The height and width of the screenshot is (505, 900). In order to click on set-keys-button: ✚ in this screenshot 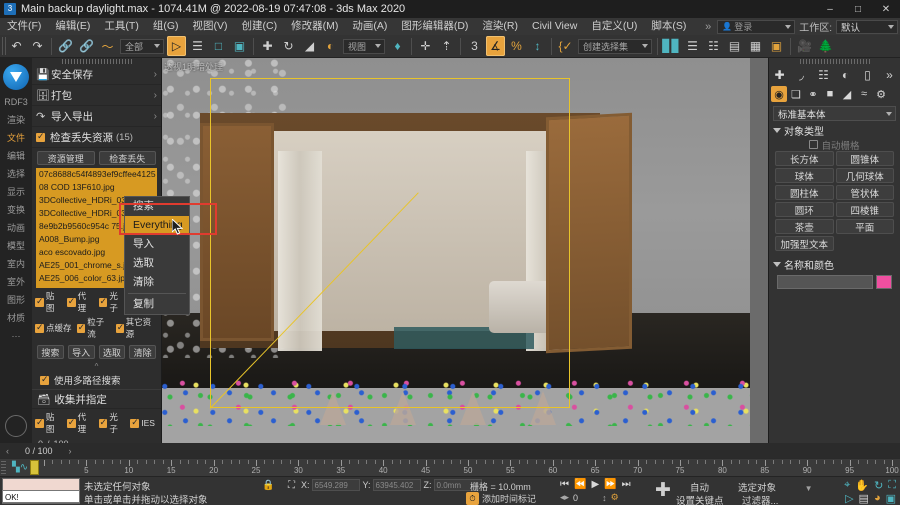, I will do `click(663, 490)`.